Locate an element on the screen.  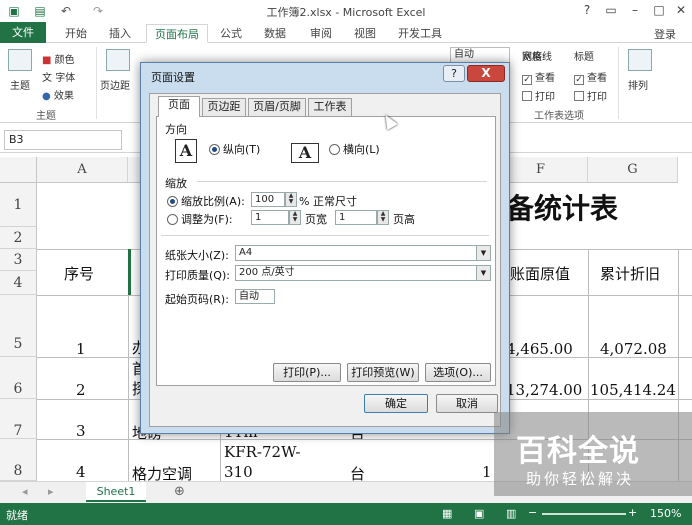
column-header-g: G is located at coordinates (633, 170).